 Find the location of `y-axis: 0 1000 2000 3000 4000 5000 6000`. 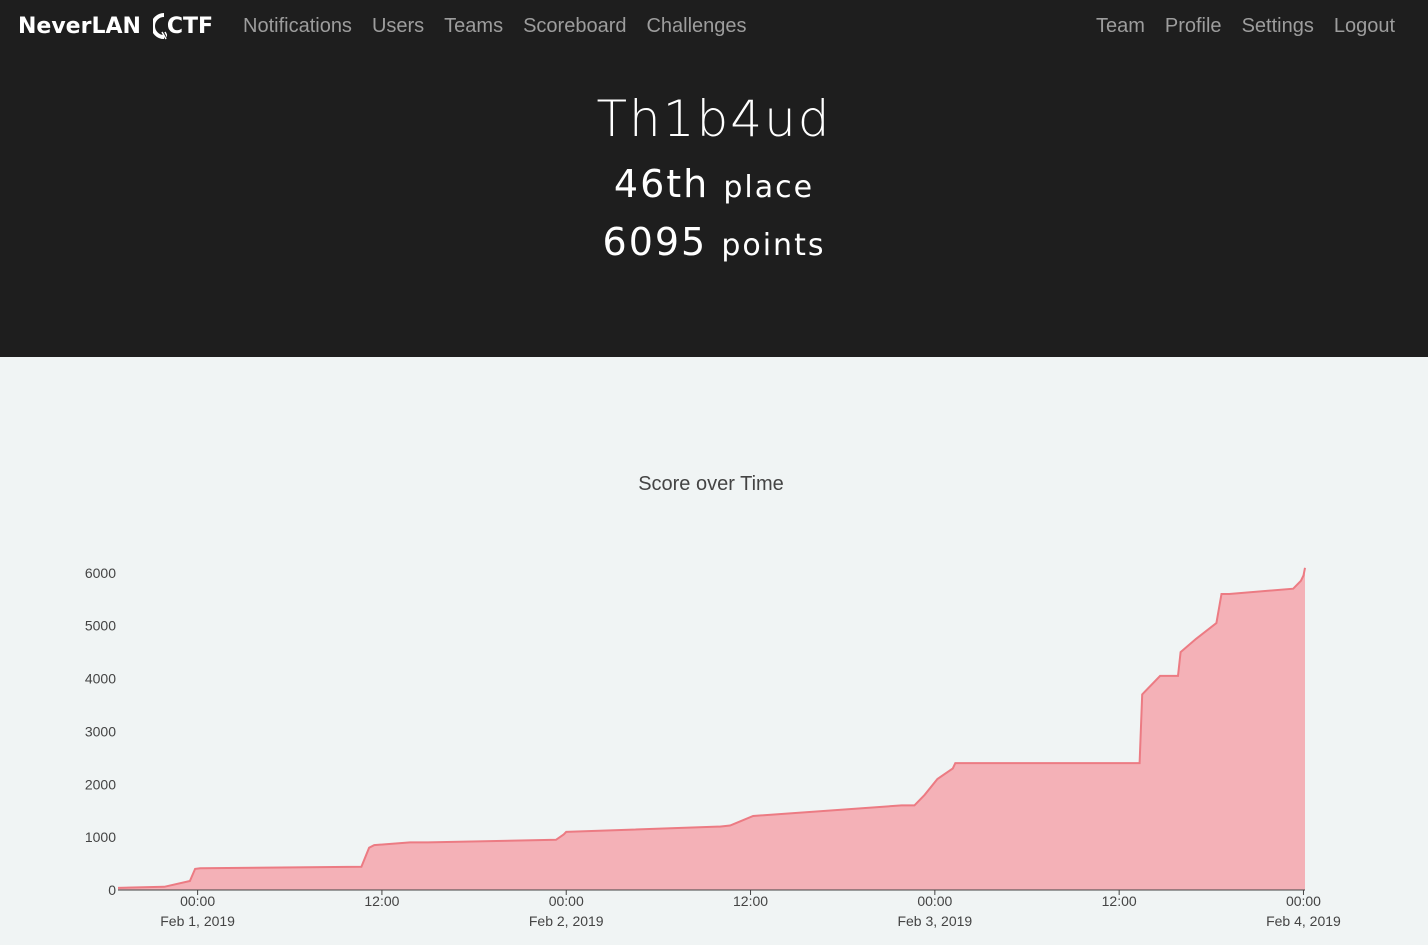

y-axis: 0 1000 2000 3000 4000 5000 6000 is located at coordinates (100, 731).